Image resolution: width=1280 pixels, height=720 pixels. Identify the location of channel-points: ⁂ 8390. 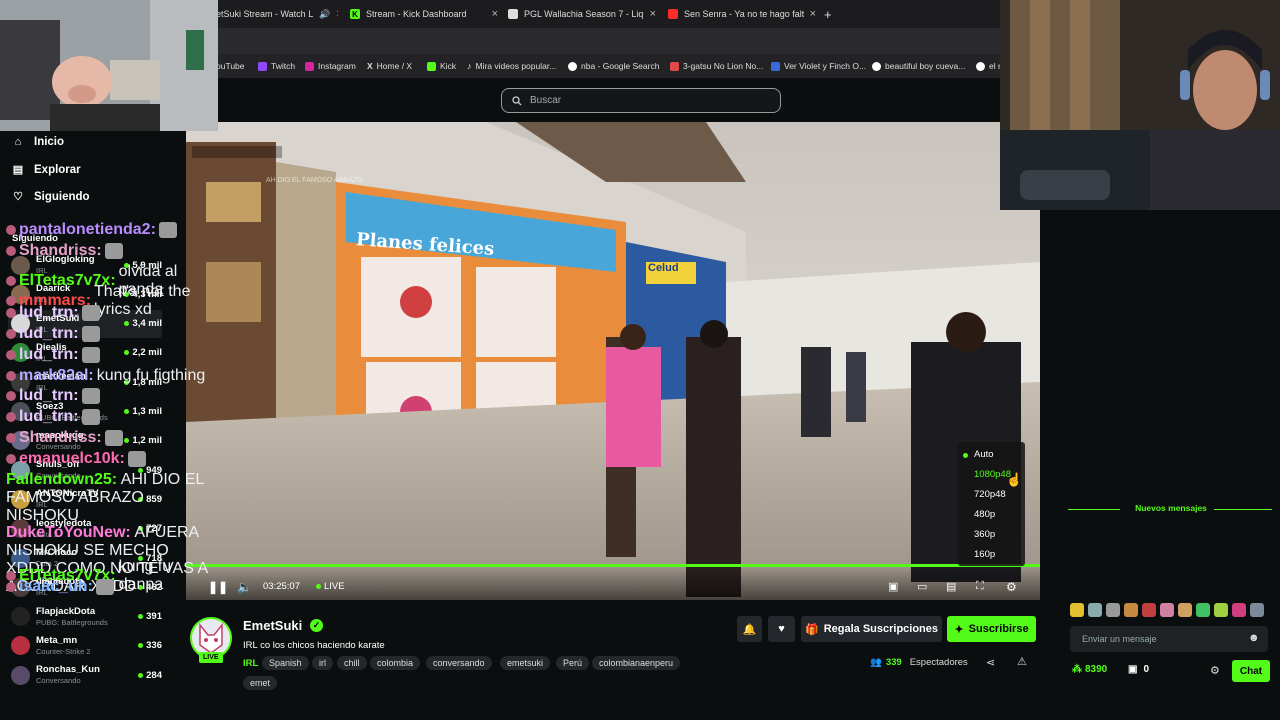
(1089, 669).